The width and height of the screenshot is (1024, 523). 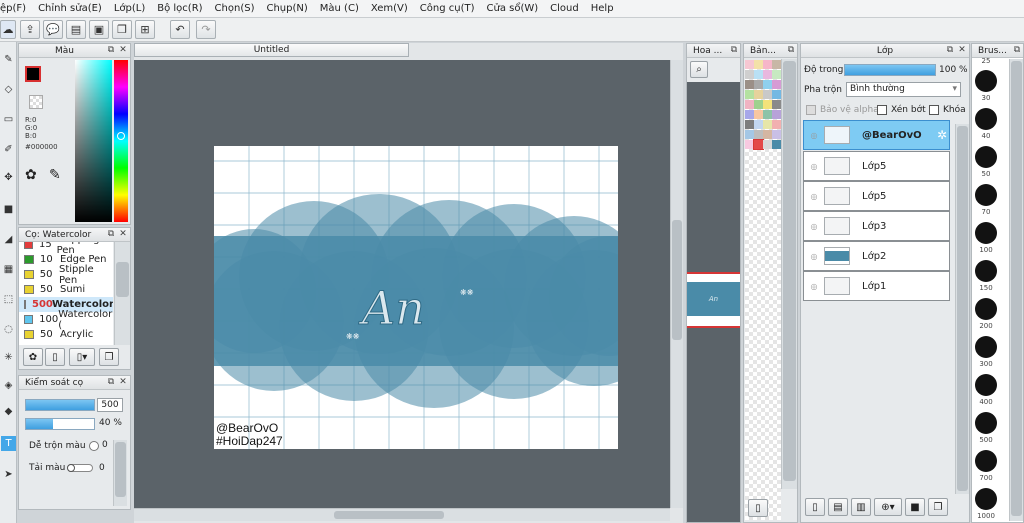 What do you see at coordinates (339, 8) in the screenshot?
I see `menu-color: Màu (C)` at bounding box center [339, 8].